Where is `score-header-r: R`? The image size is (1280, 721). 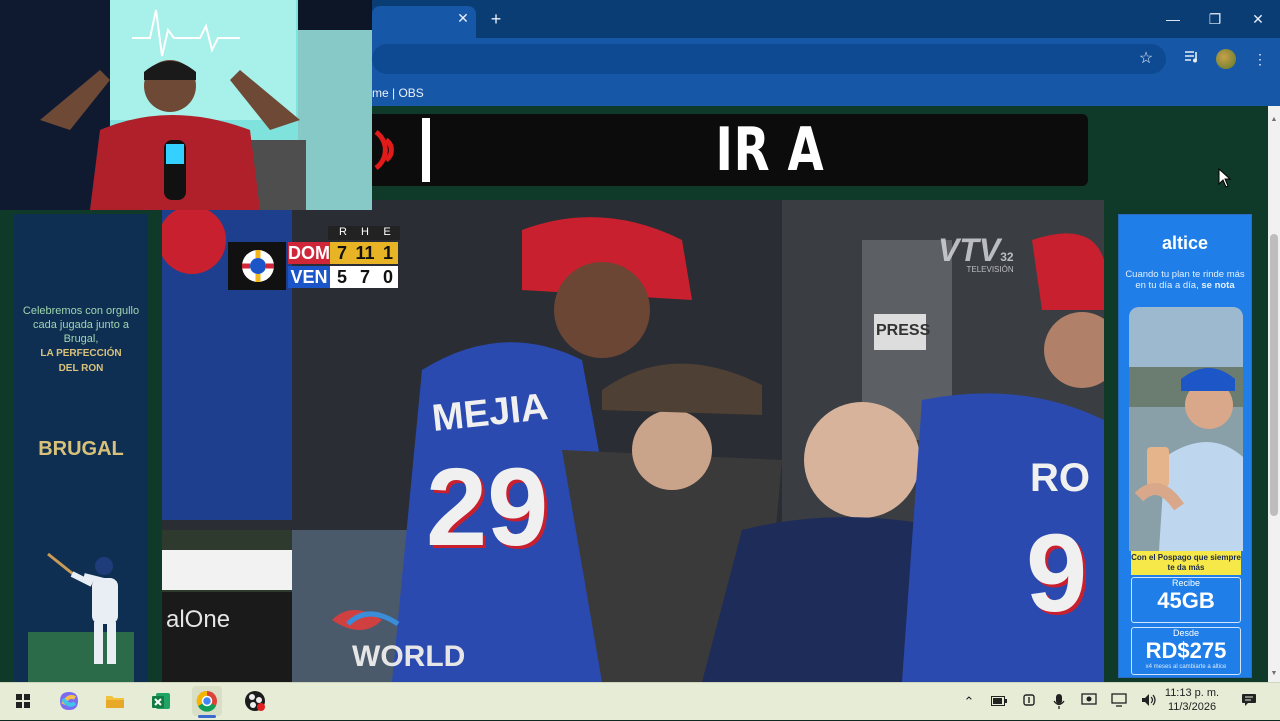
score-header-r: R is located at coordinates (343, 232).